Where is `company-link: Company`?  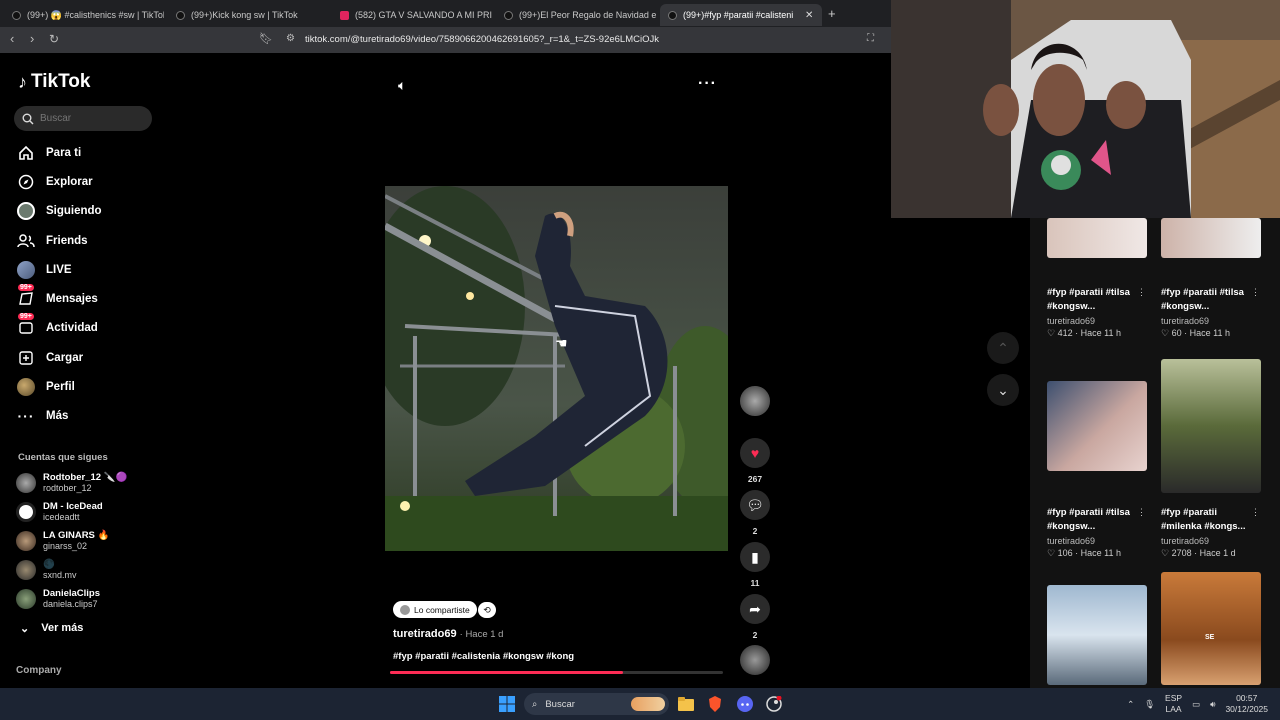 company-link: Company is located at coordinates (39, 670).